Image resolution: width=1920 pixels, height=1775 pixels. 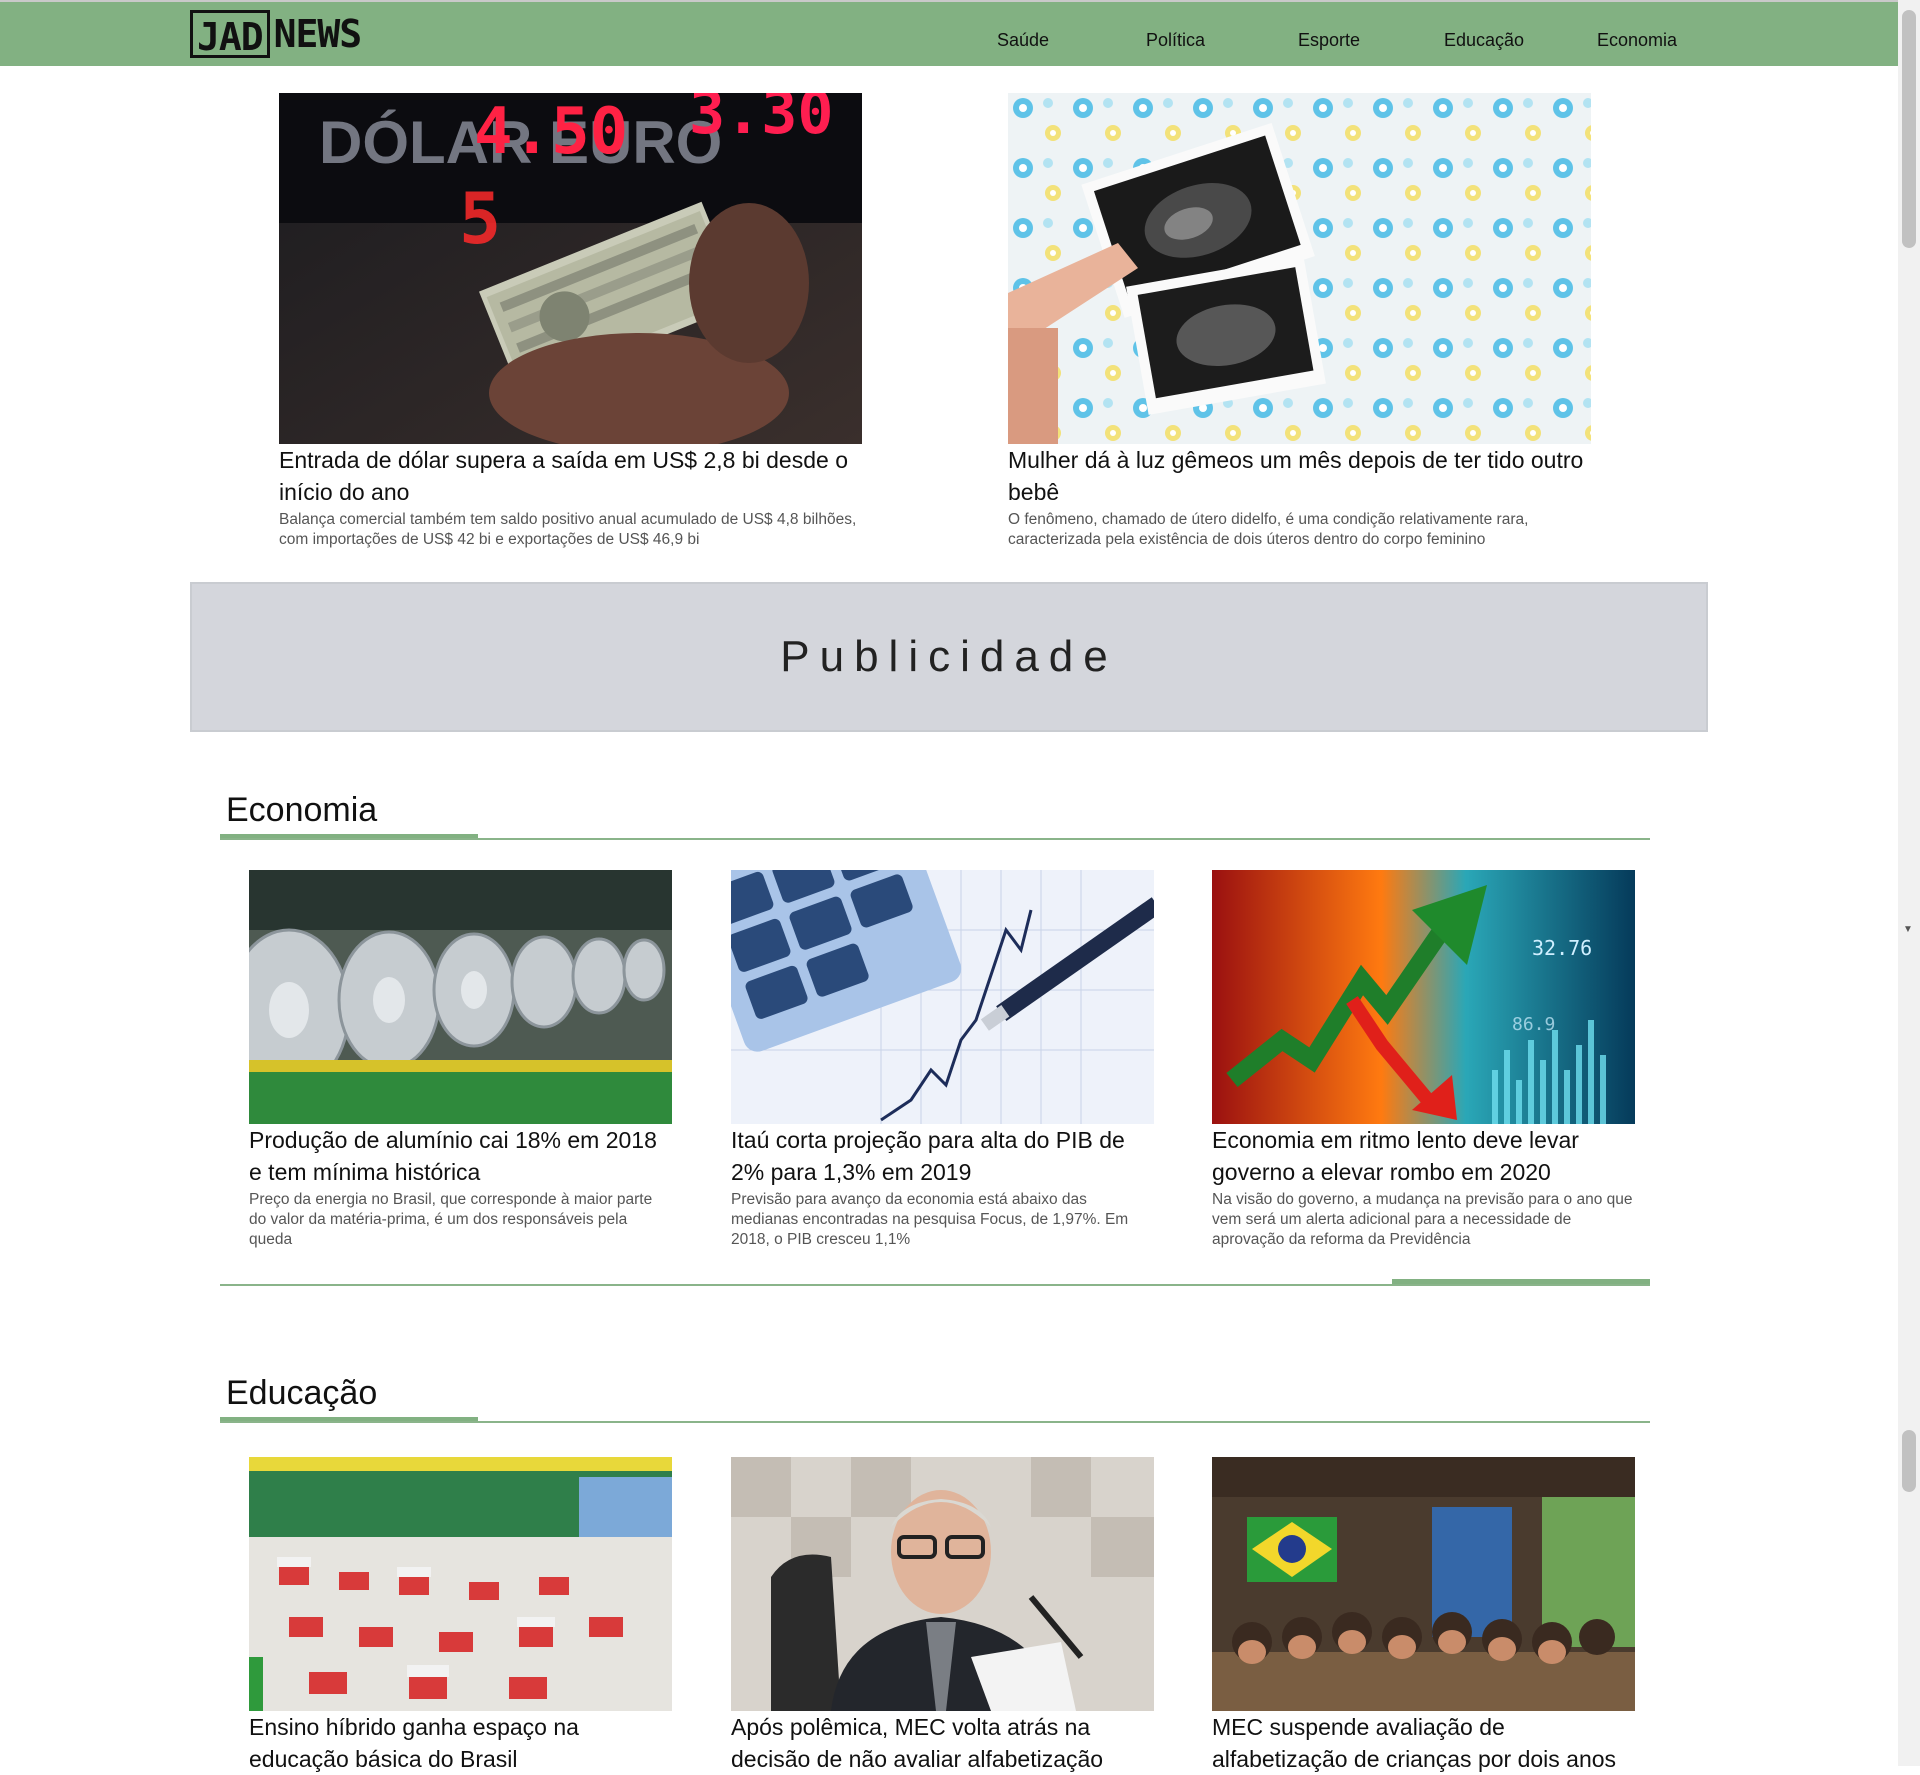 I want to click on article-image-stock-chart: 32.76 86.9, so click(x=1423, y=997).